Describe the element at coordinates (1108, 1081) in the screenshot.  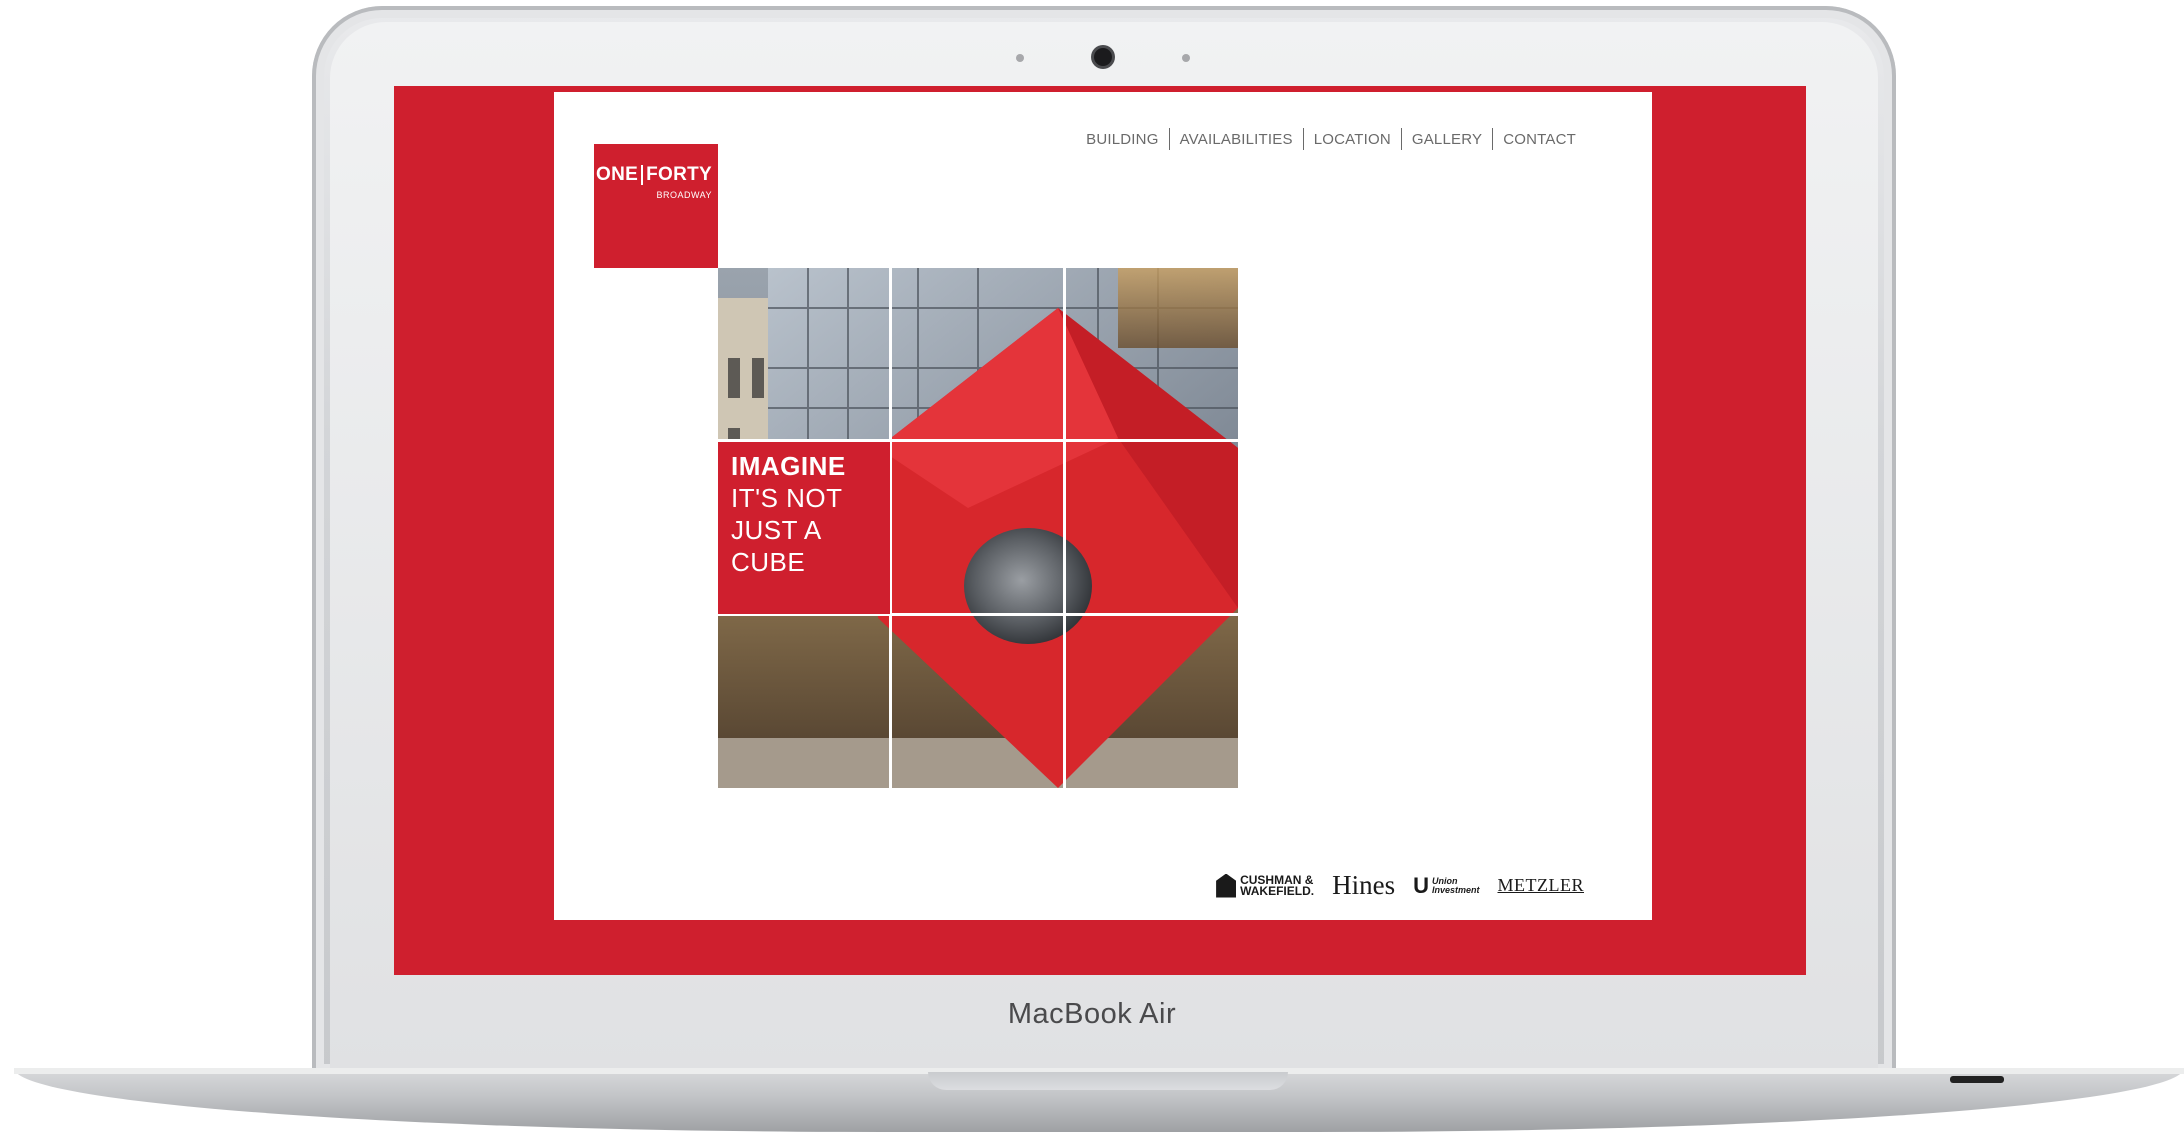
I see `lid-opening-notch` at that location.